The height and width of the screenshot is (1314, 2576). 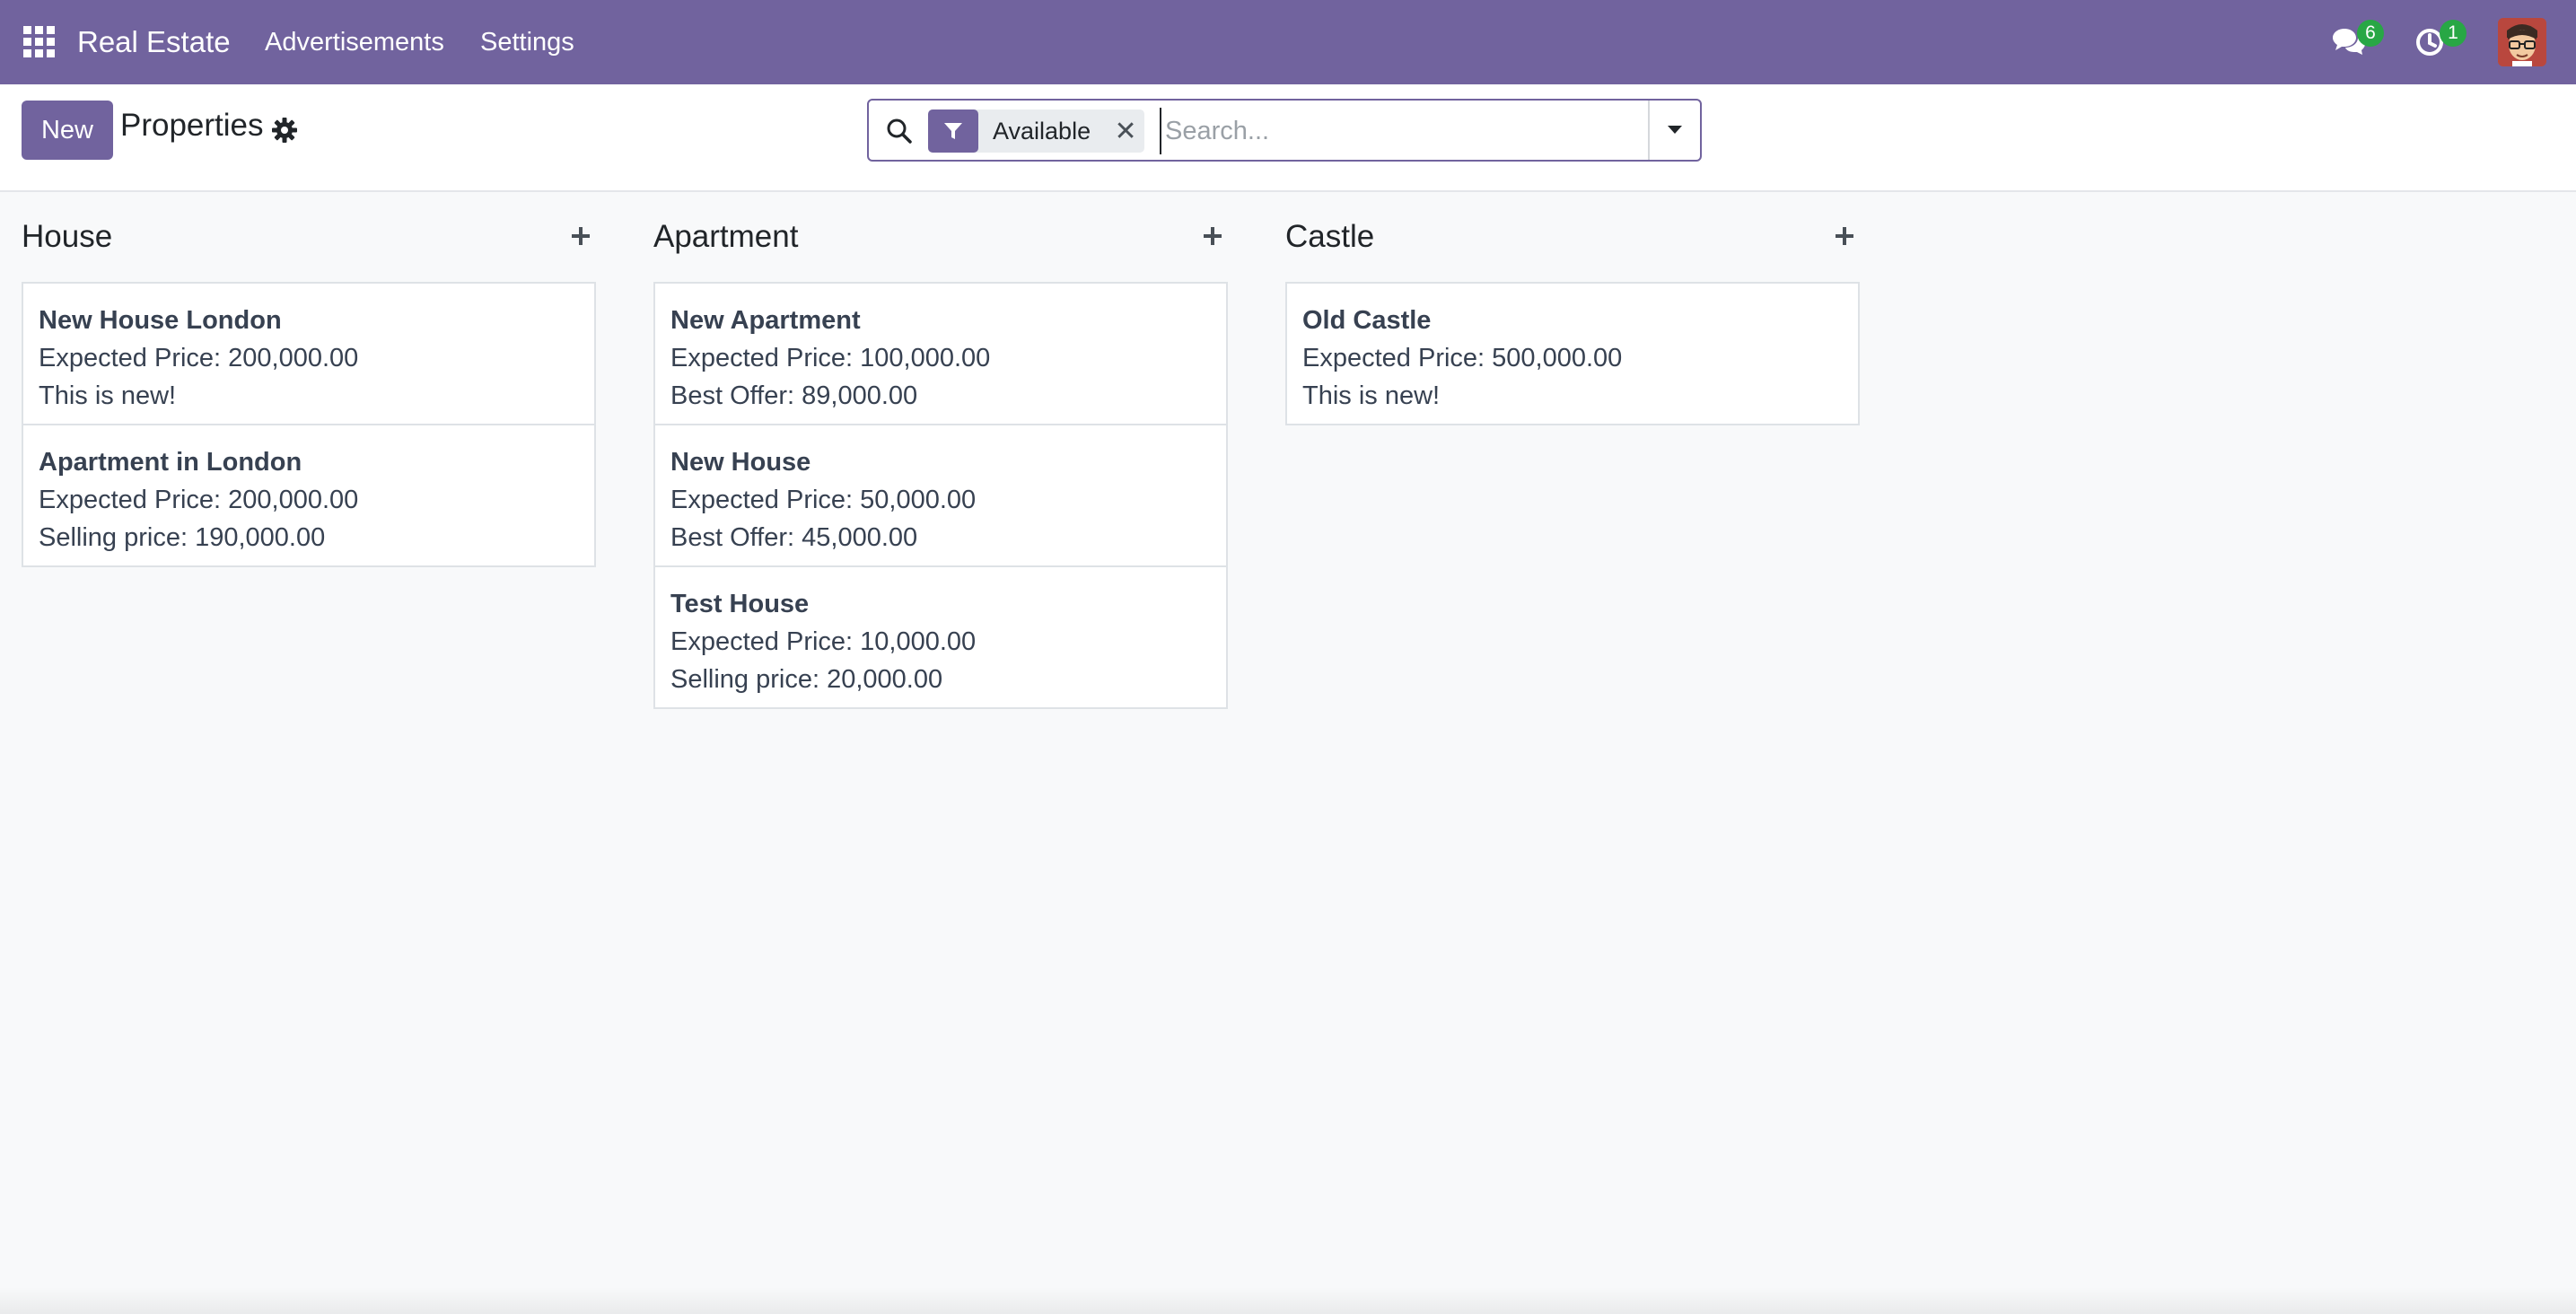 I want to click on caret-down-icon, so click(x=1675, y=130).